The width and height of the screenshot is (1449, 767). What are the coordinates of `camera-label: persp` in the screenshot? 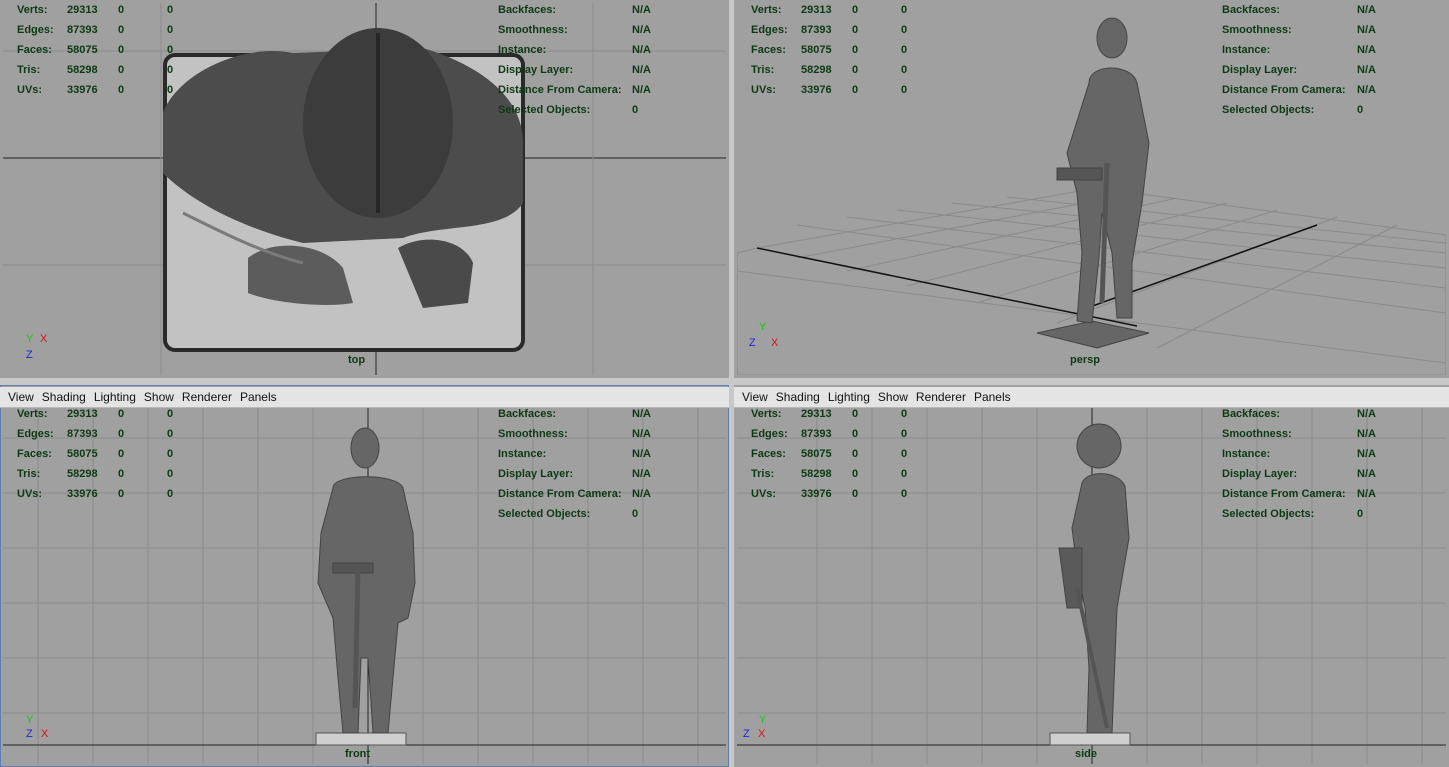 It's located at (1085, 360).